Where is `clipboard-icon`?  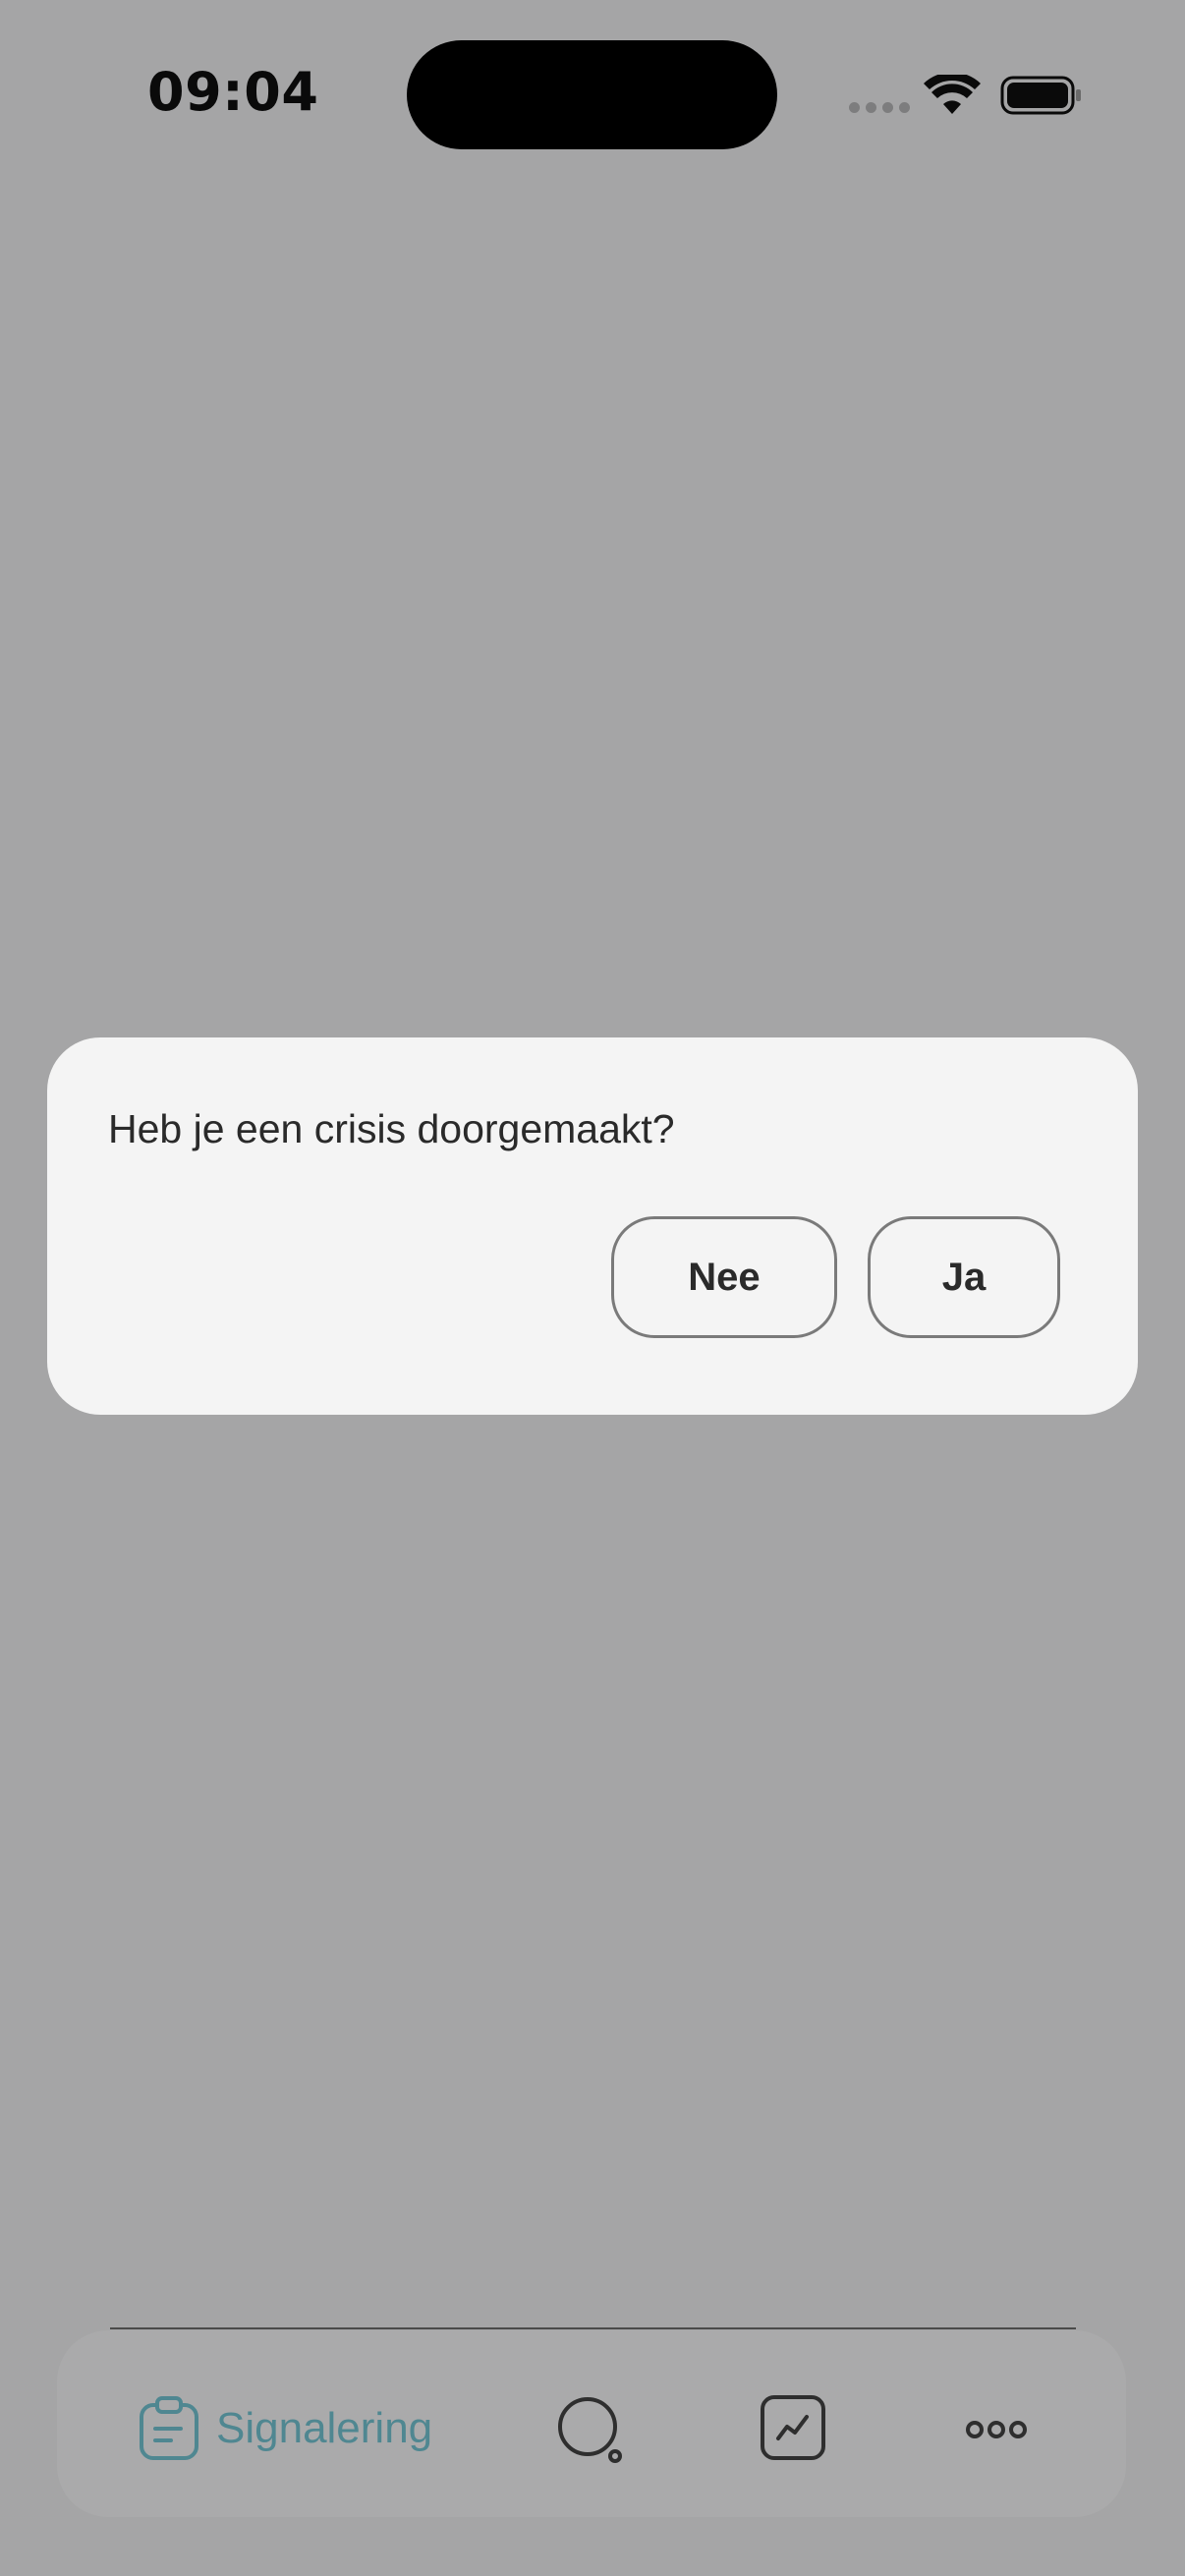 clipboard-icon is located at coordinates (169, 2428).